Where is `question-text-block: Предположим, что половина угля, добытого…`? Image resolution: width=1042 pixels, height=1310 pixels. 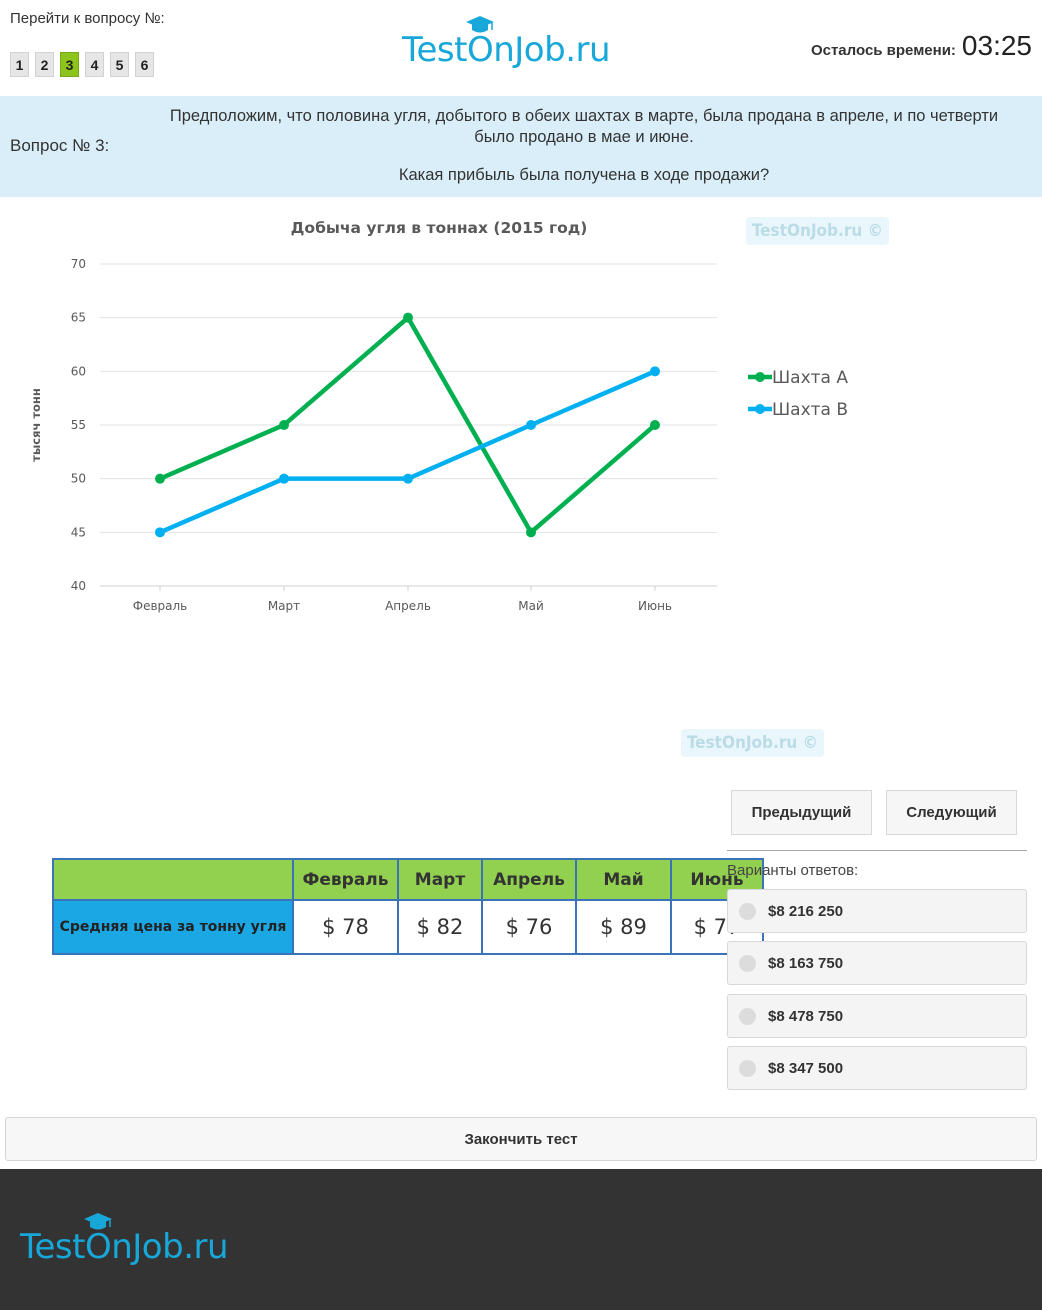
question-text-block: Предположим, что половина угля, добытого… is located at coordinates (584, 146).